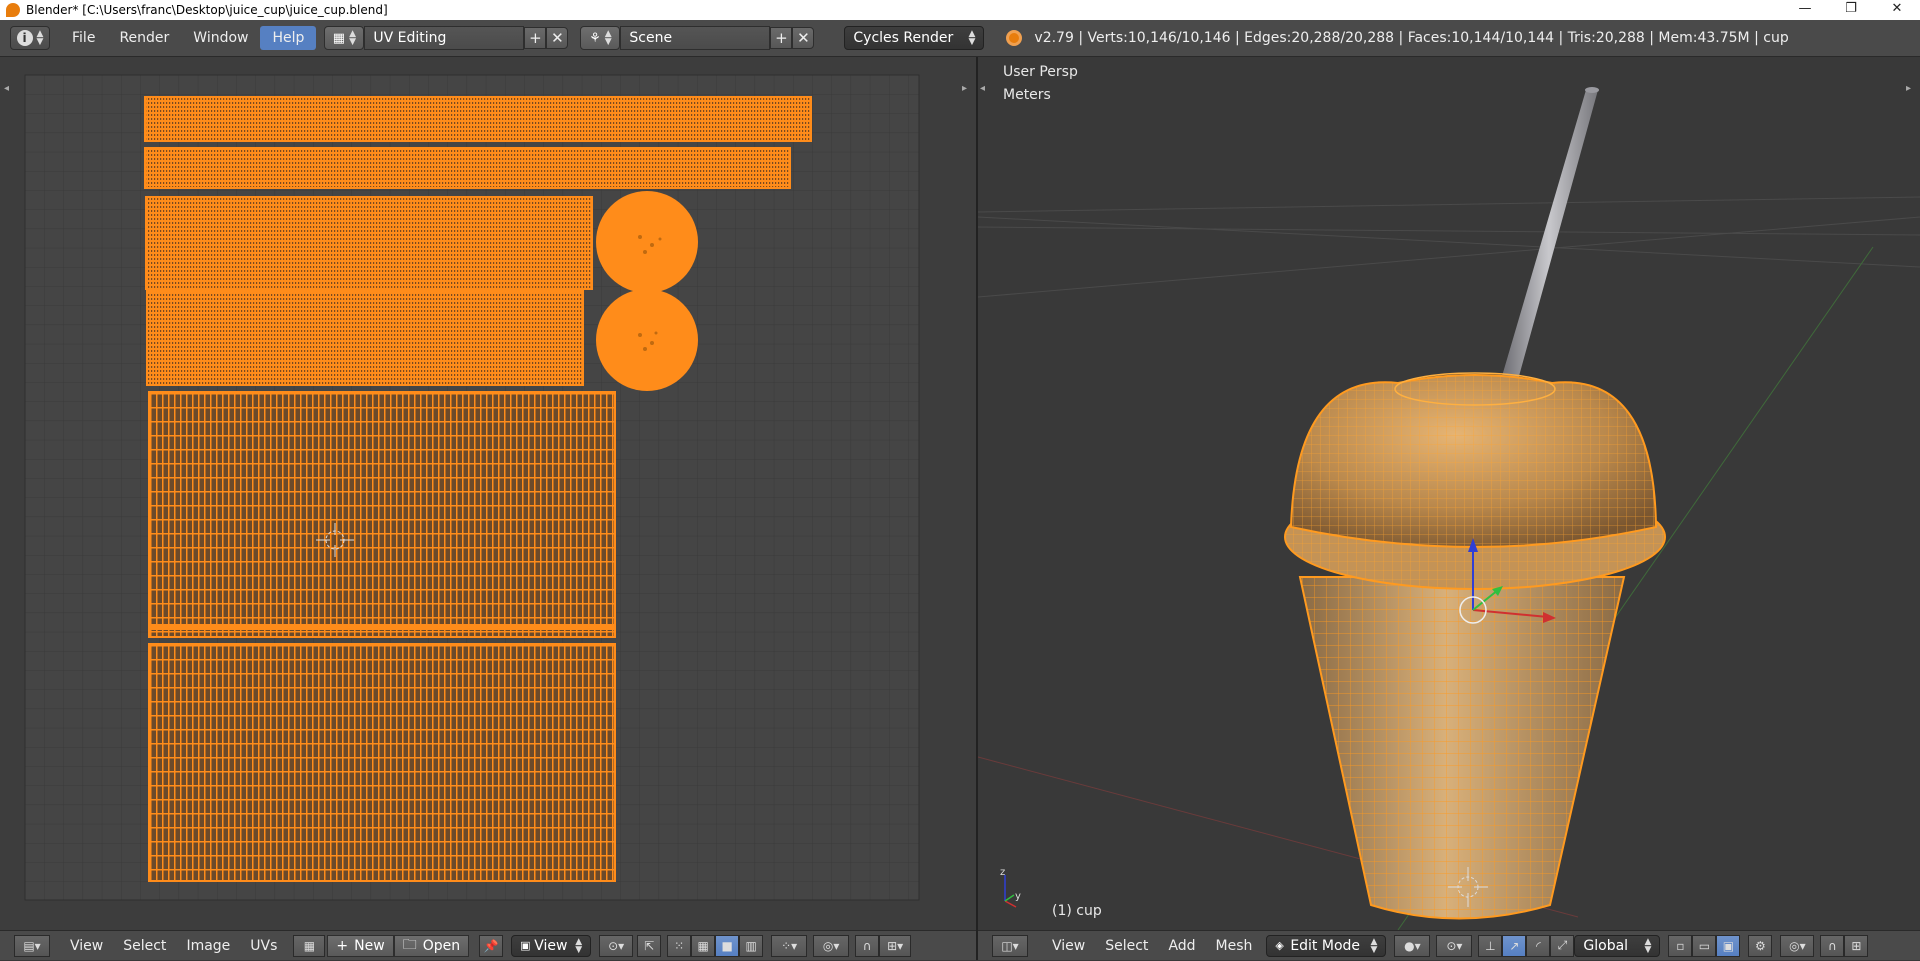 The image size is (1920, 961). I want to click on edge-select-button: ▦, so click(703, 945).